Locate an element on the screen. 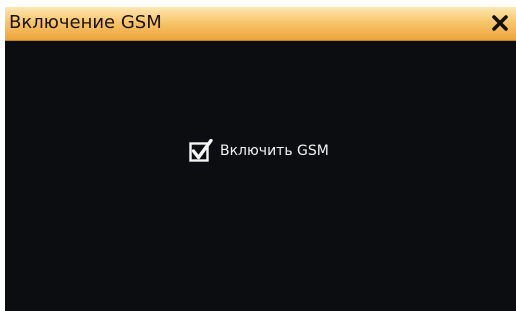 The height and width of the screenshot is (311, 516). enable-gsm-checkbox: Включить GSM is located at coordinates (259, 151).